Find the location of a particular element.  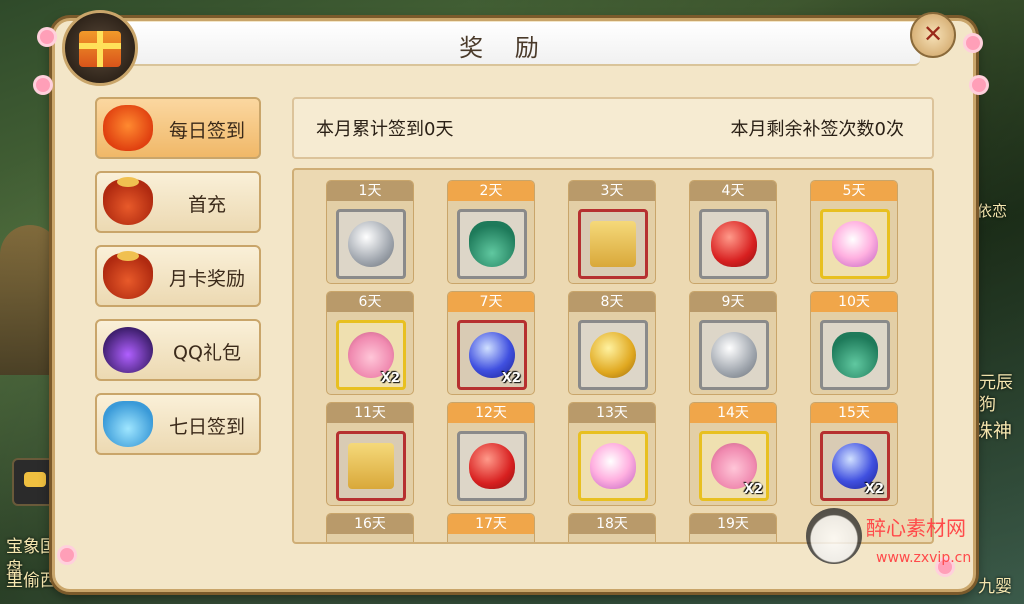

background-hut is located at coordinates (30, 300).